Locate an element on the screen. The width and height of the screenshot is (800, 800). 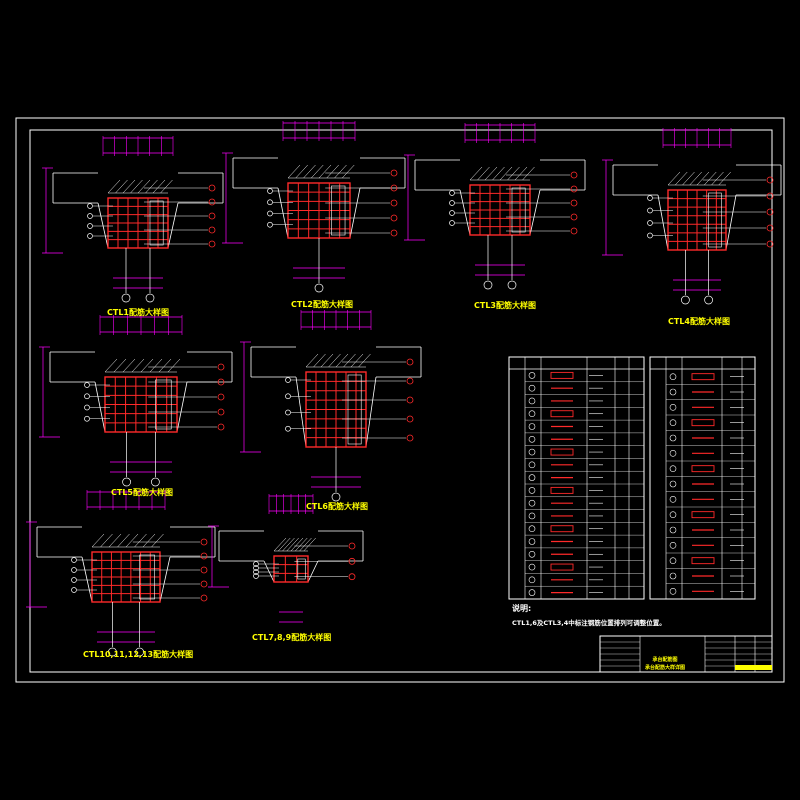
detail-title-ctl5: CTL5配筋大样图 is located at coordinates (142, 492).